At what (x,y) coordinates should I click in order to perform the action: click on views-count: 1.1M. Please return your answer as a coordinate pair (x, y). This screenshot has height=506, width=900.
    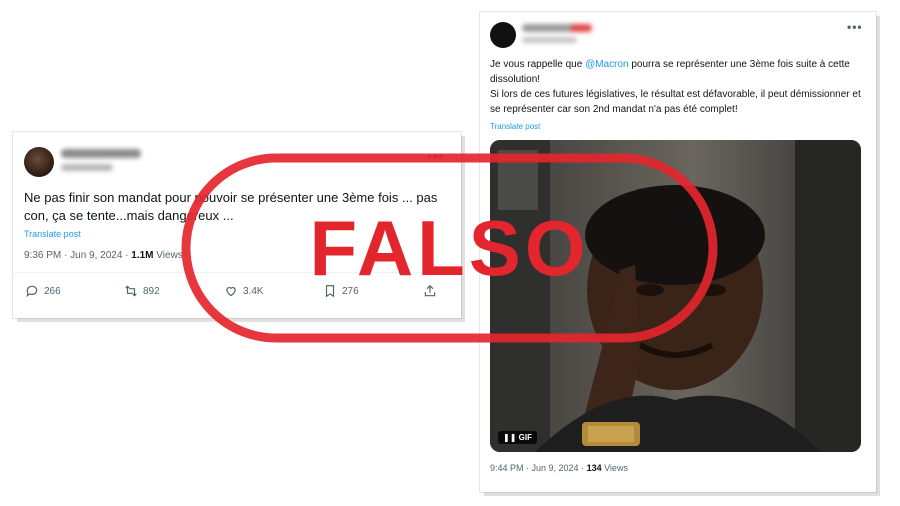
    Looking at the image, I should click on (142, 255).